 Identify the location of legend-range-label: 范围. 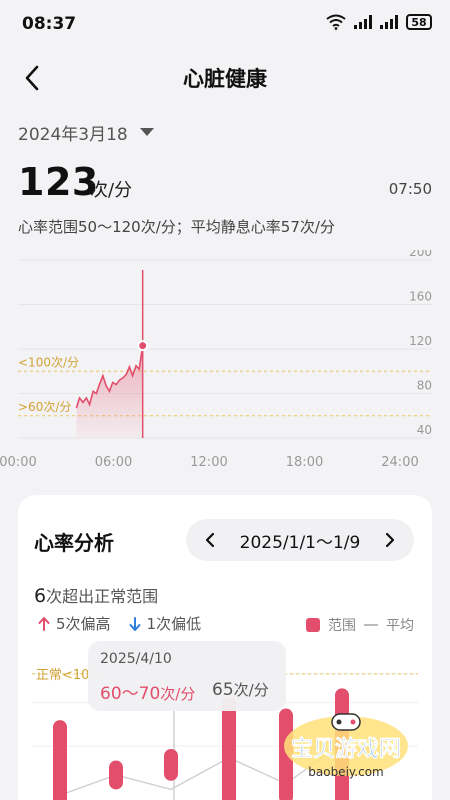
(342, 626).